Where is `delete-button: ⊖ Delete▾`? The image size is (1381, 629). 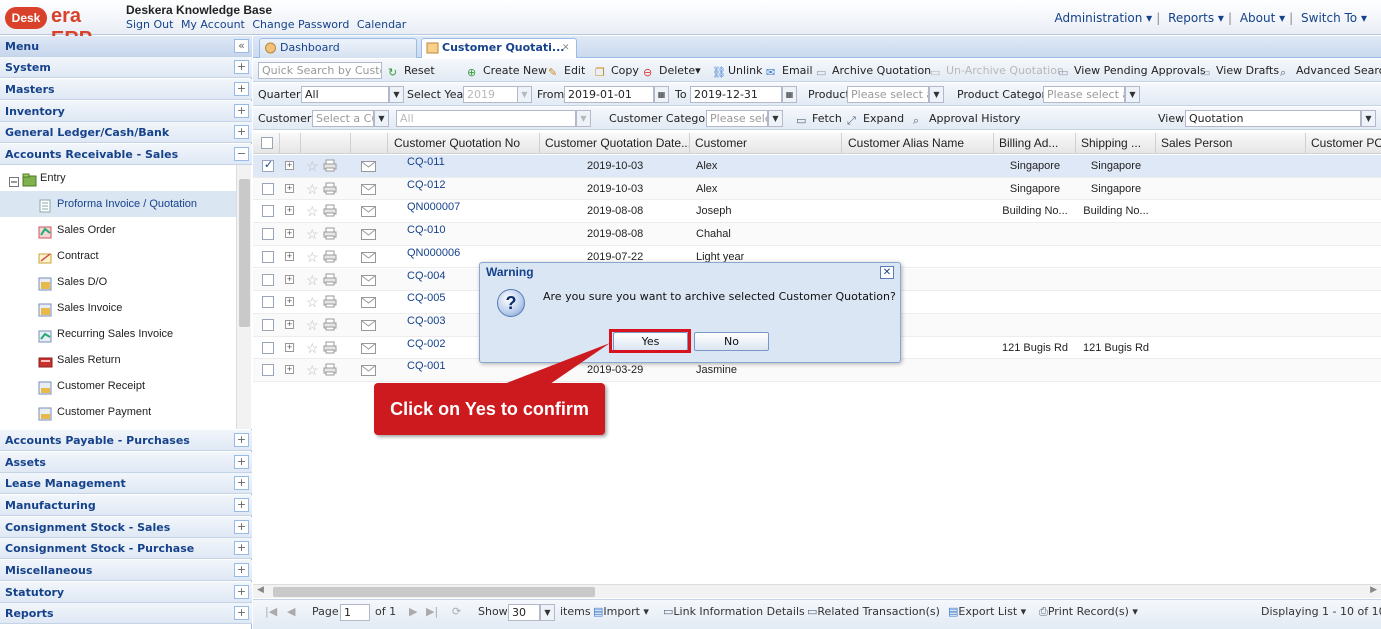 delete-button: ⊖ Delete▾ is located at coordinates (672, 70).